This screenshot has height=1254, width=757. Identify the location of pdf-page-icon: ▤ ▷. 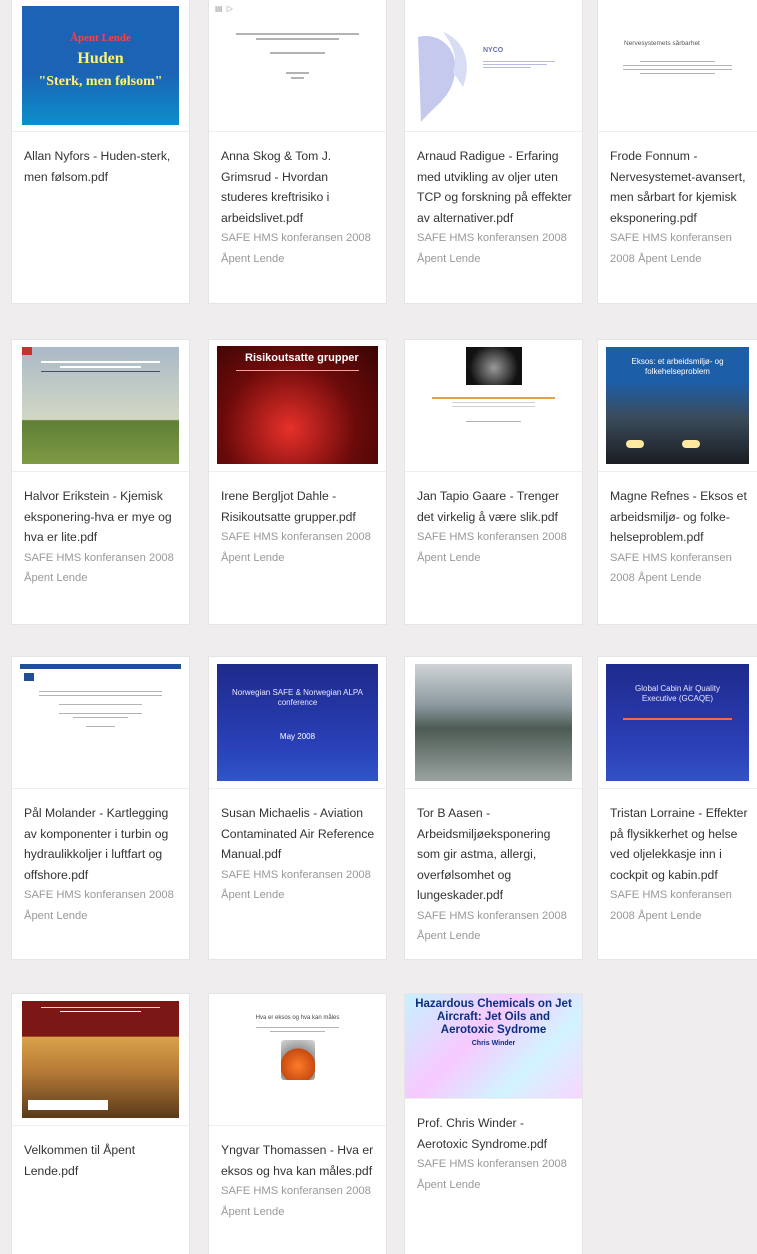
(224, 8).